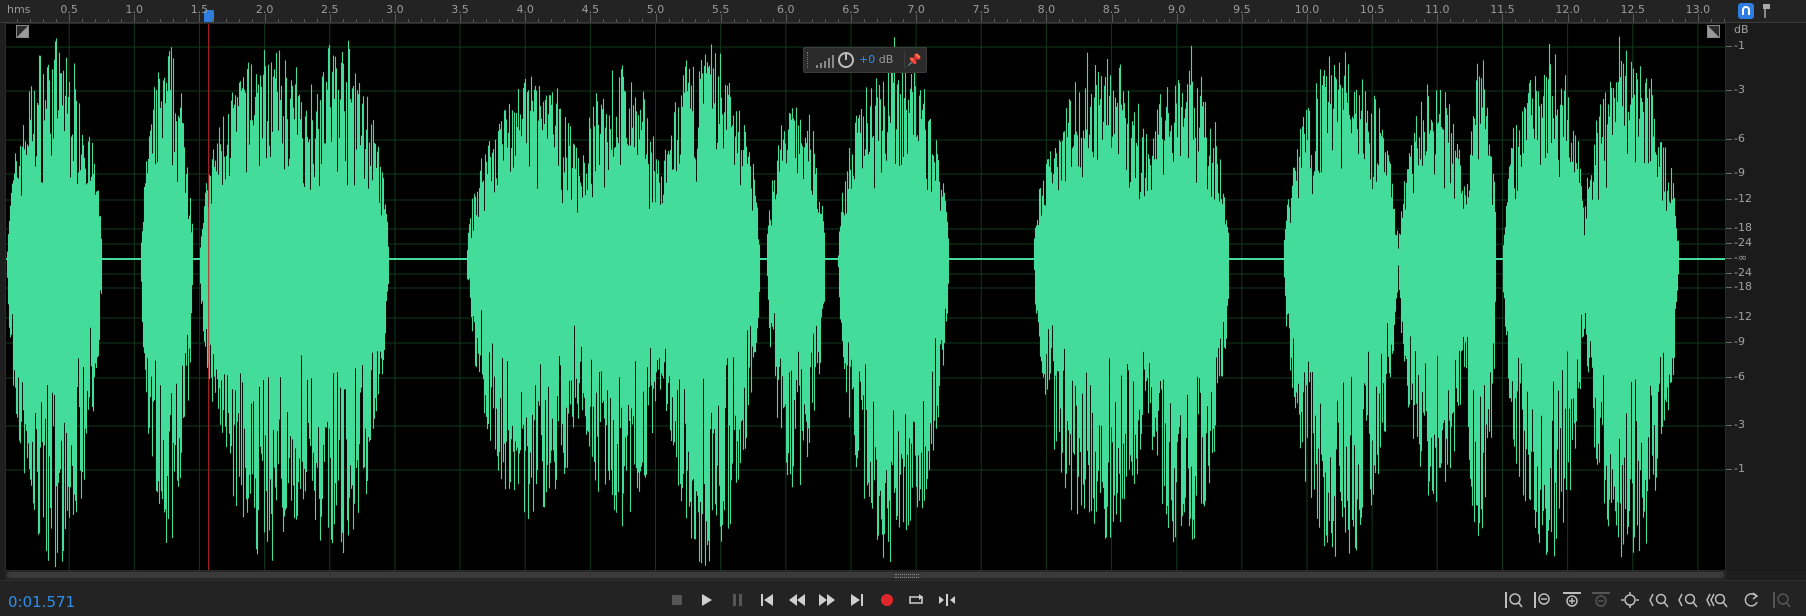  Describe the element at coordinates (767, 600) in the screenshot. I see `go-to-start-icon` at that location.